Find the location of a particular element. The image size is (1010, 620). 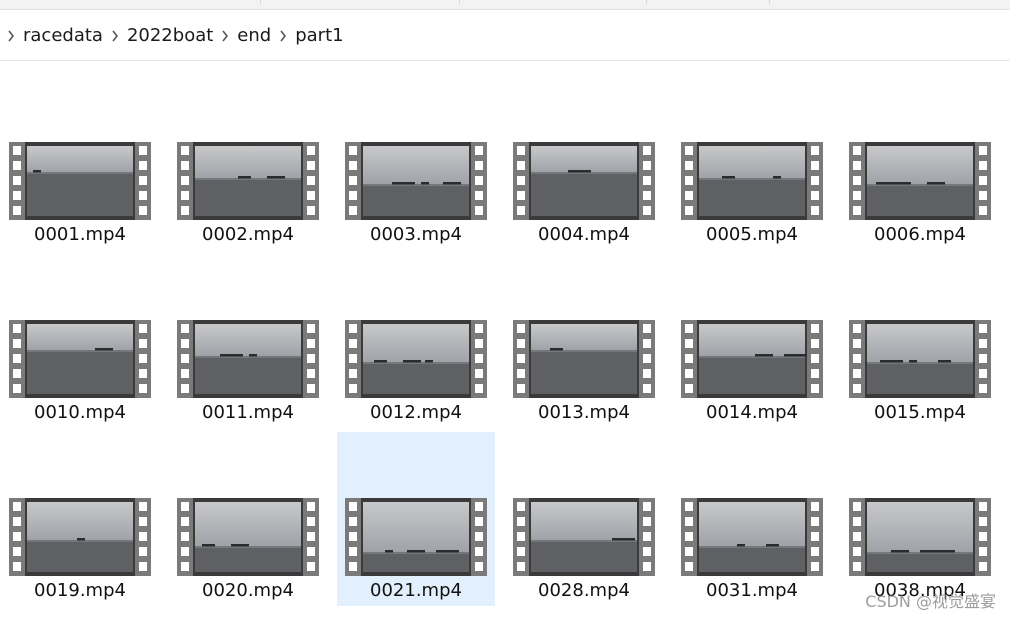

file-name: 0005.mp4 is located at coordinates (752, 234).